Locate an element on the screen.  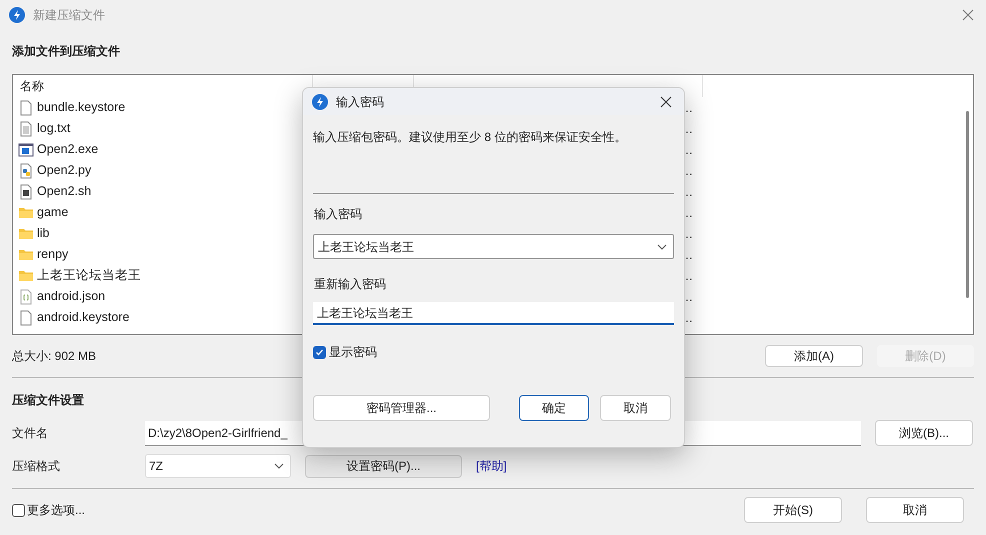
file-row: android.json is located at coordinates (163, 296).